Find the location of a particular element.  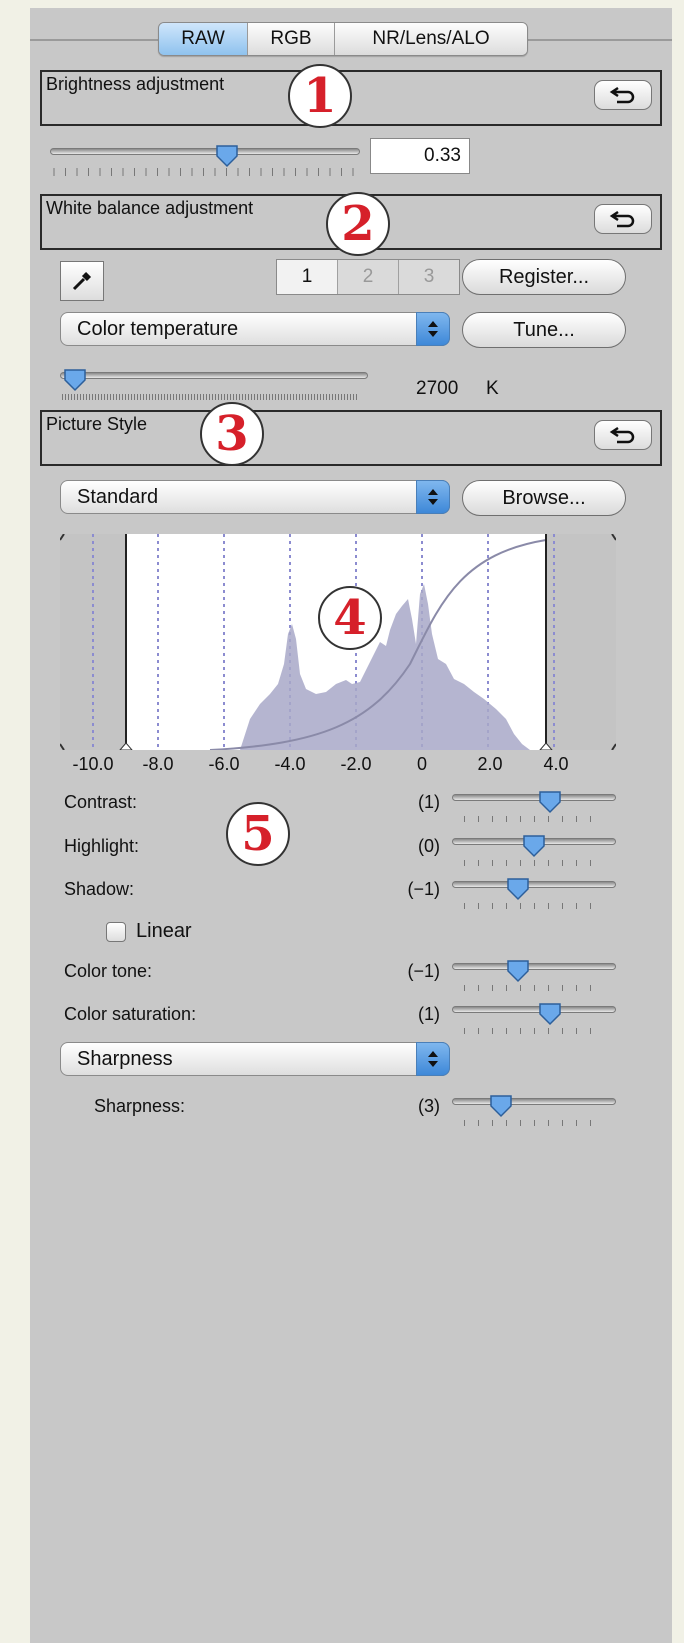

sharpness-slider-track is located at coordinates (534, 1101).